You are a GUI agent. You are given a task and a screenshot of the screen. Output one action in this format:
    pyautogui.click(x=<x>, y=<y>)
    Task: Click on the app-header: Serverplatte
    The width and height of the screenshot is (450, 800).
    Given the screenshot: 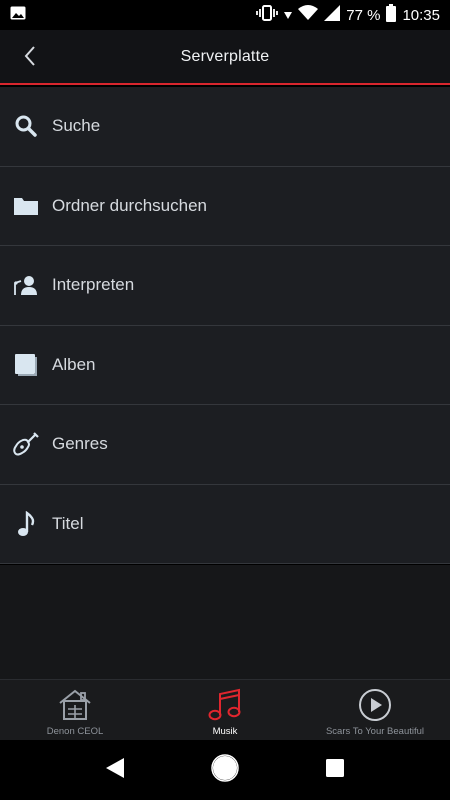 What is the action you would take?
    pyautogui.click(x=225, y=57)
    